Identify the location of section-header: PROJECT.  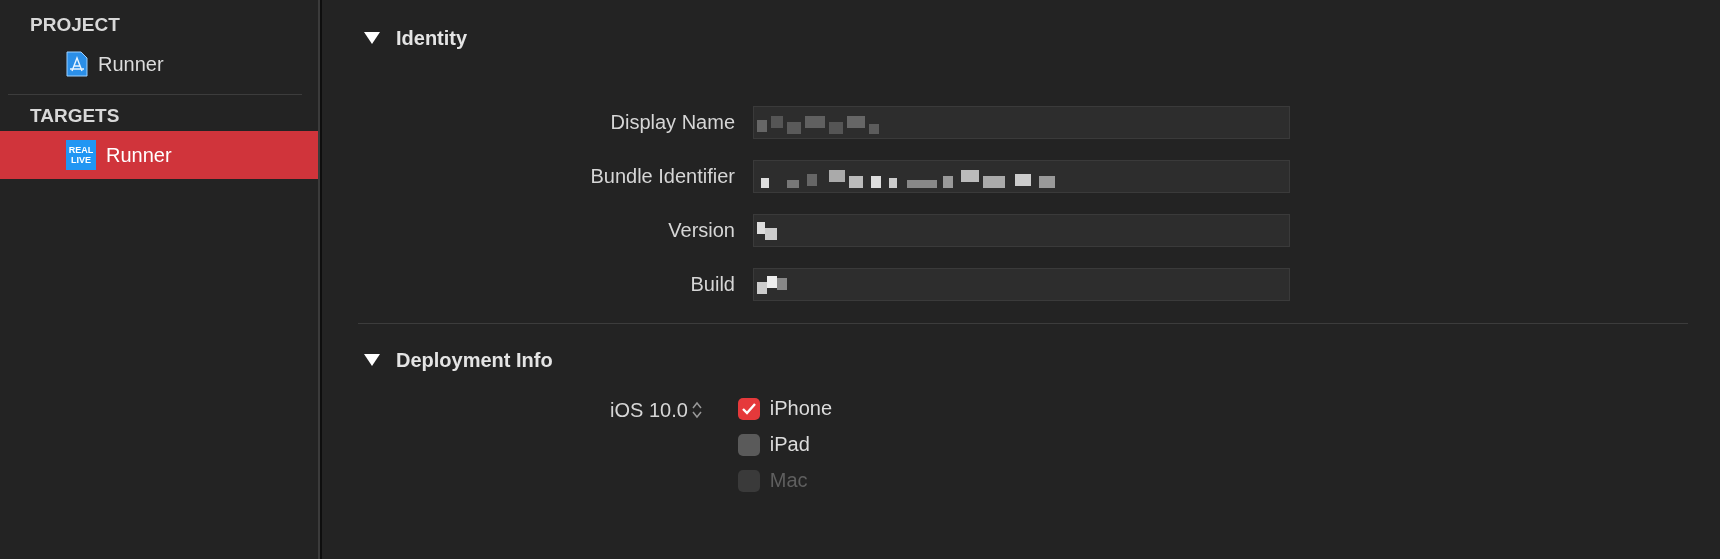
(75, 25).